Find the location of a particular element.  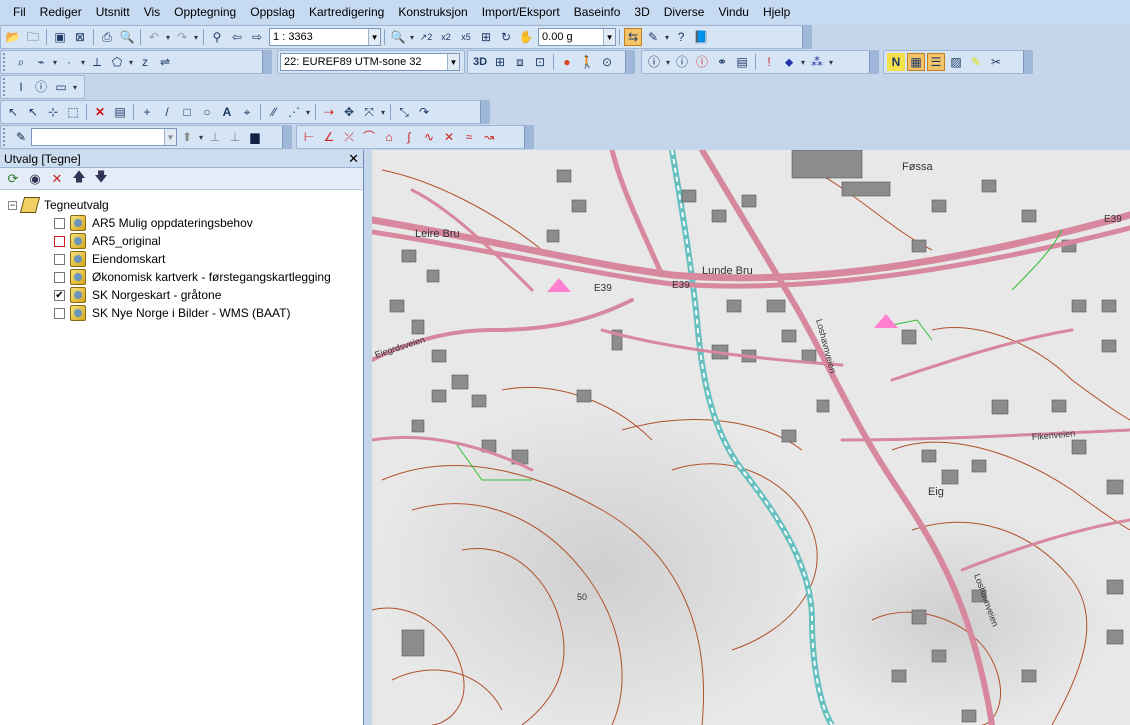

remove-icon: ✕ is located at coordinates (57, 179).